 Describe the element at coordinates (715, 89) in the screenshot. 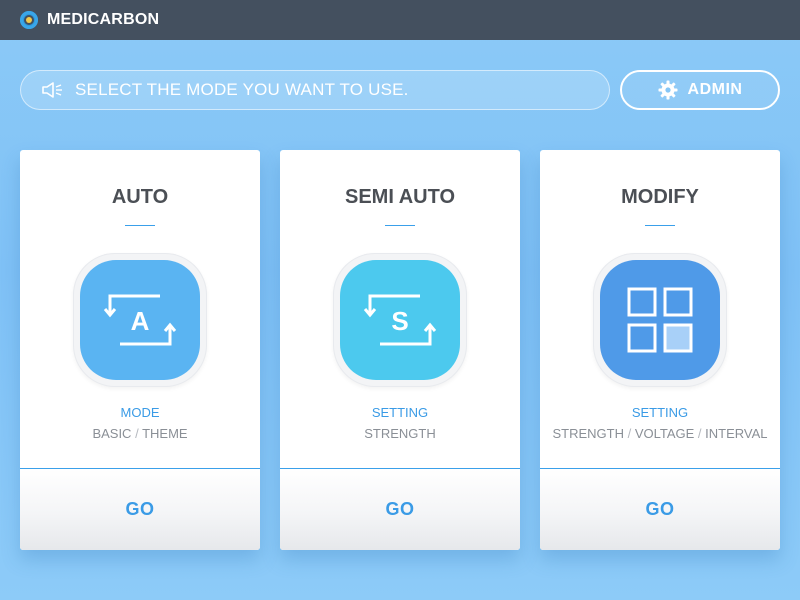

I see `admin-label: ADMIN` at that location.